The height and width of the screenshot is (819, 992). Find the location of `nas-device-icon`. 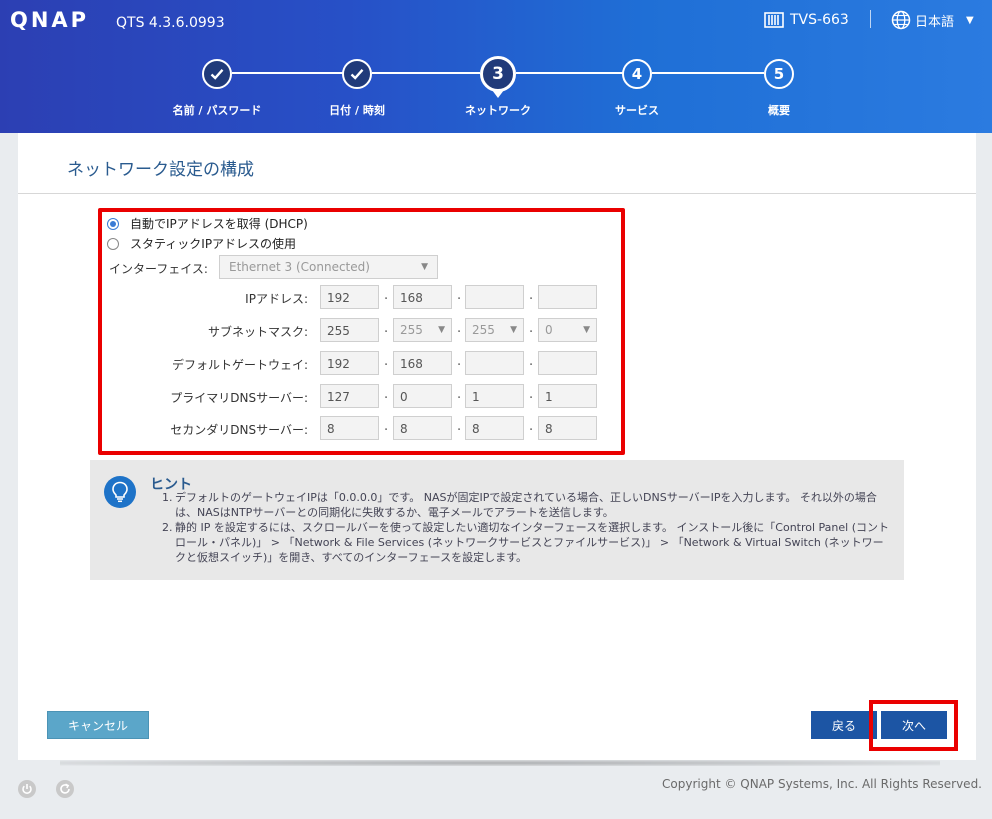

nas-device-icon is located at coordinates (774, 20).